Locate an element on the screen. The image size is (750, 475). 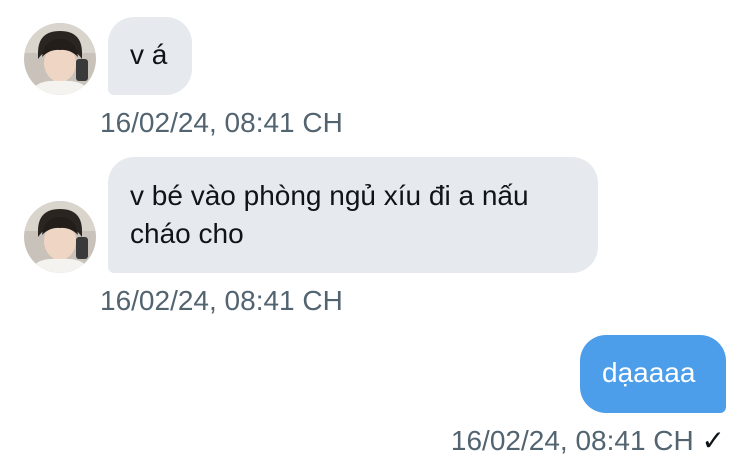
message-text: v bé vào phòng ngủ xíu đi a nấu cháo cho is located at coordinates (329, 214).